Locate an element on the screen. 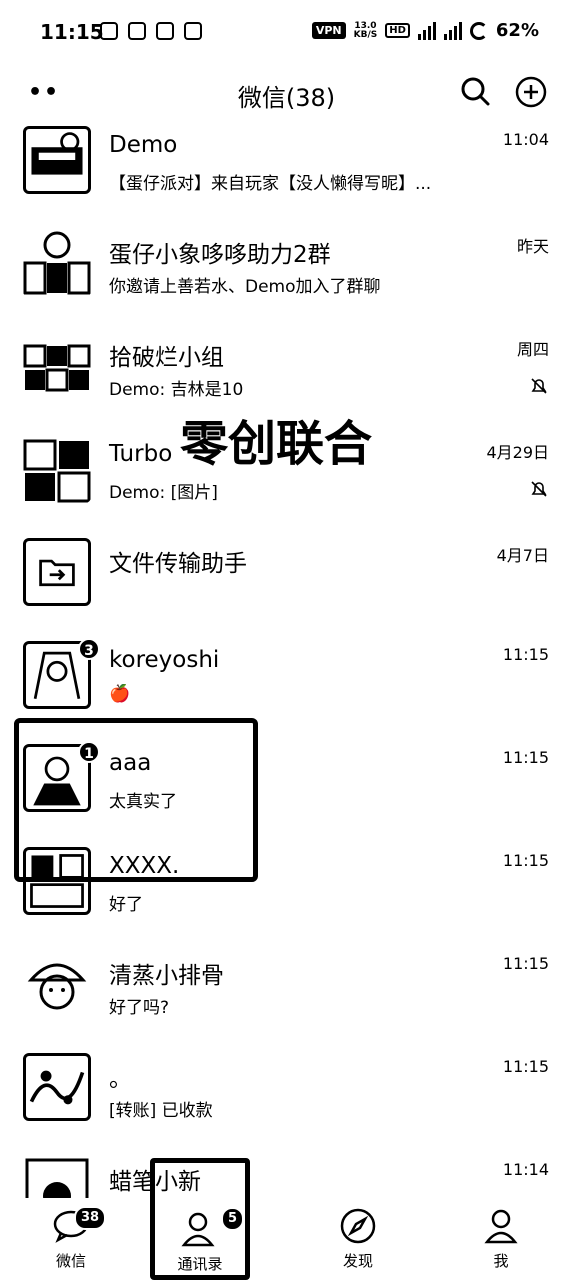 The height and width of the screenshot is (1280, 573). chat-name: 蛋仔小象哆哆助力2群 is located at coordinates (220, 255).